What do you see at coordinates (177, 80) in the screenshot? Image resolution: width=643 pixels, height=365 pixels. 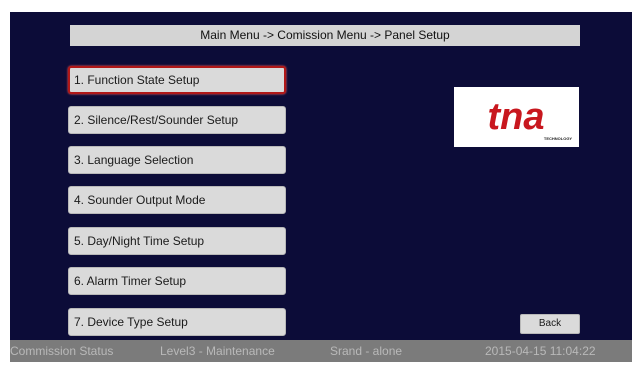 I see `menu-item-function-state-setup: 1. Function State Setup` at bounding box center [177, 80].